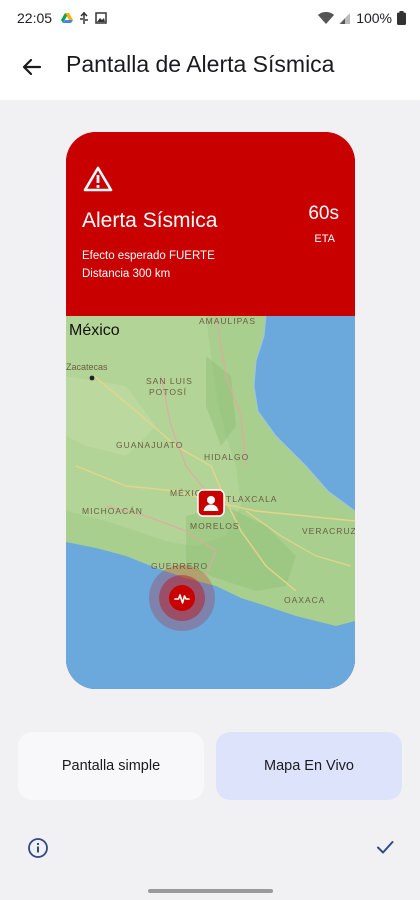 This screenshot has width=420, height=900. I want to click on signal-icon, so click(345, 18).